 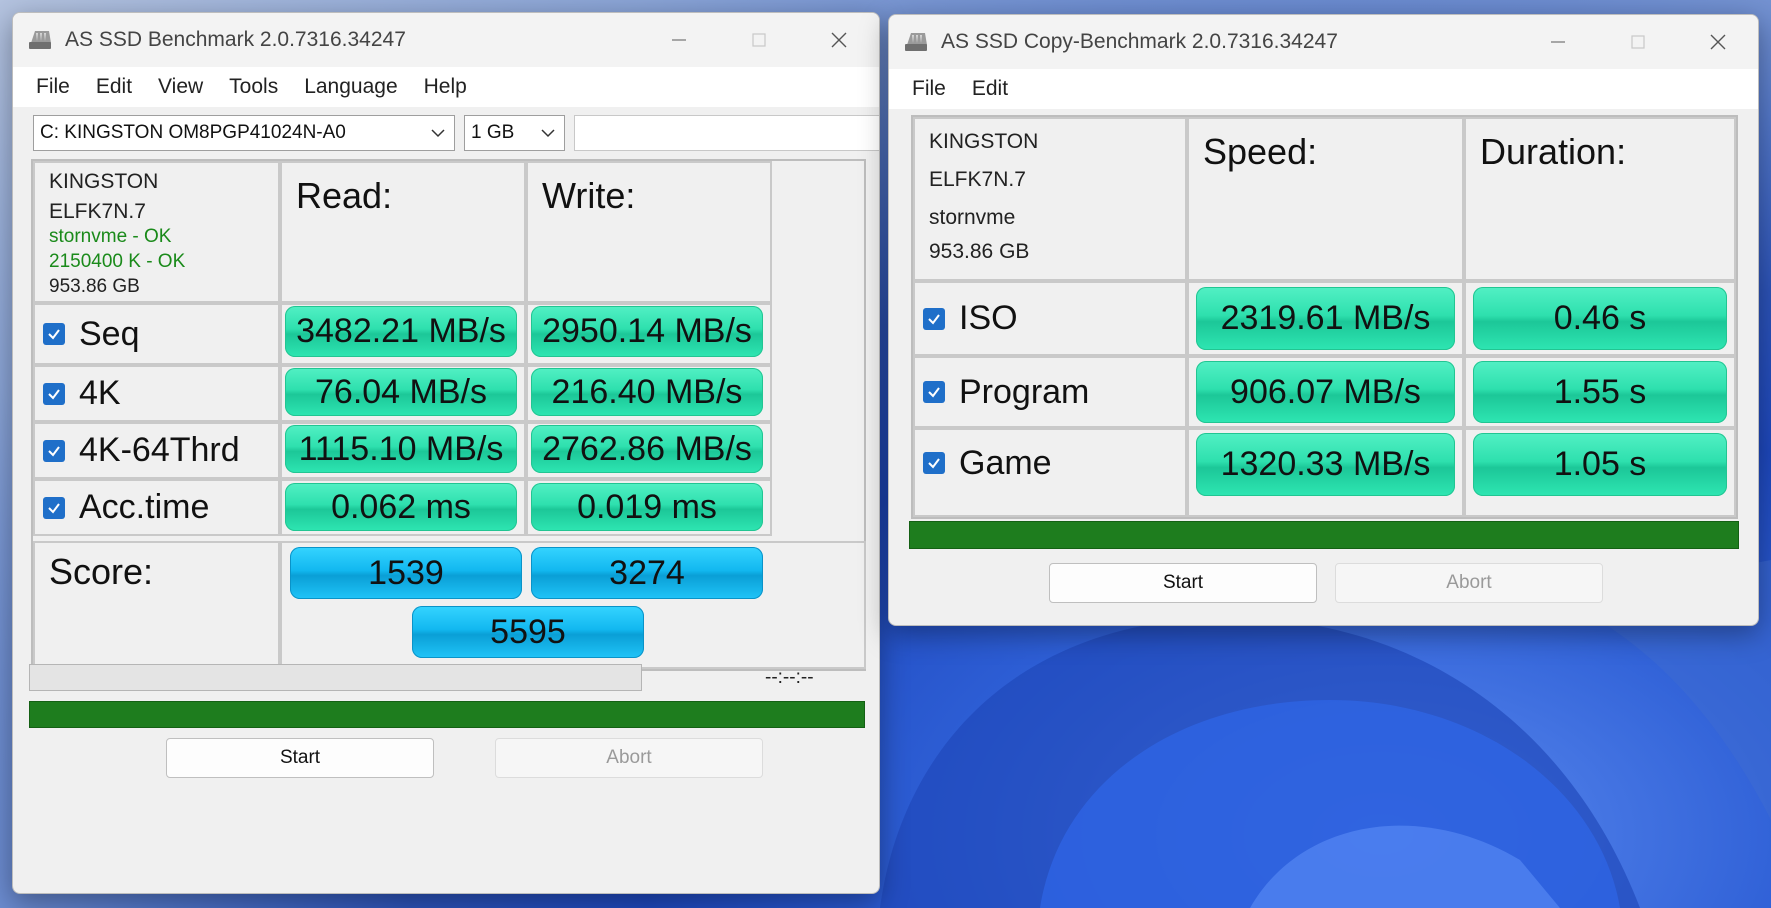 I want to click on program-duration-value: 1.55 s, so click(x=1600, y=392).